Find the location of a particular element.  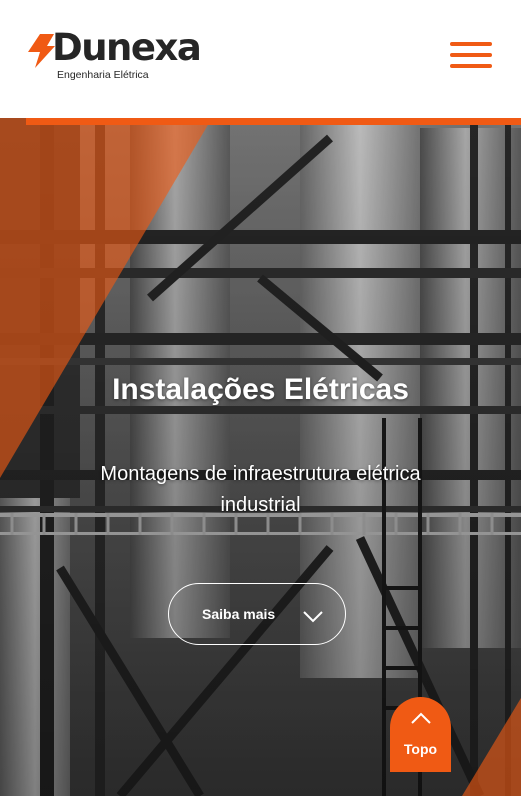

chevron-down-icon is located at coordinates (313, 617).